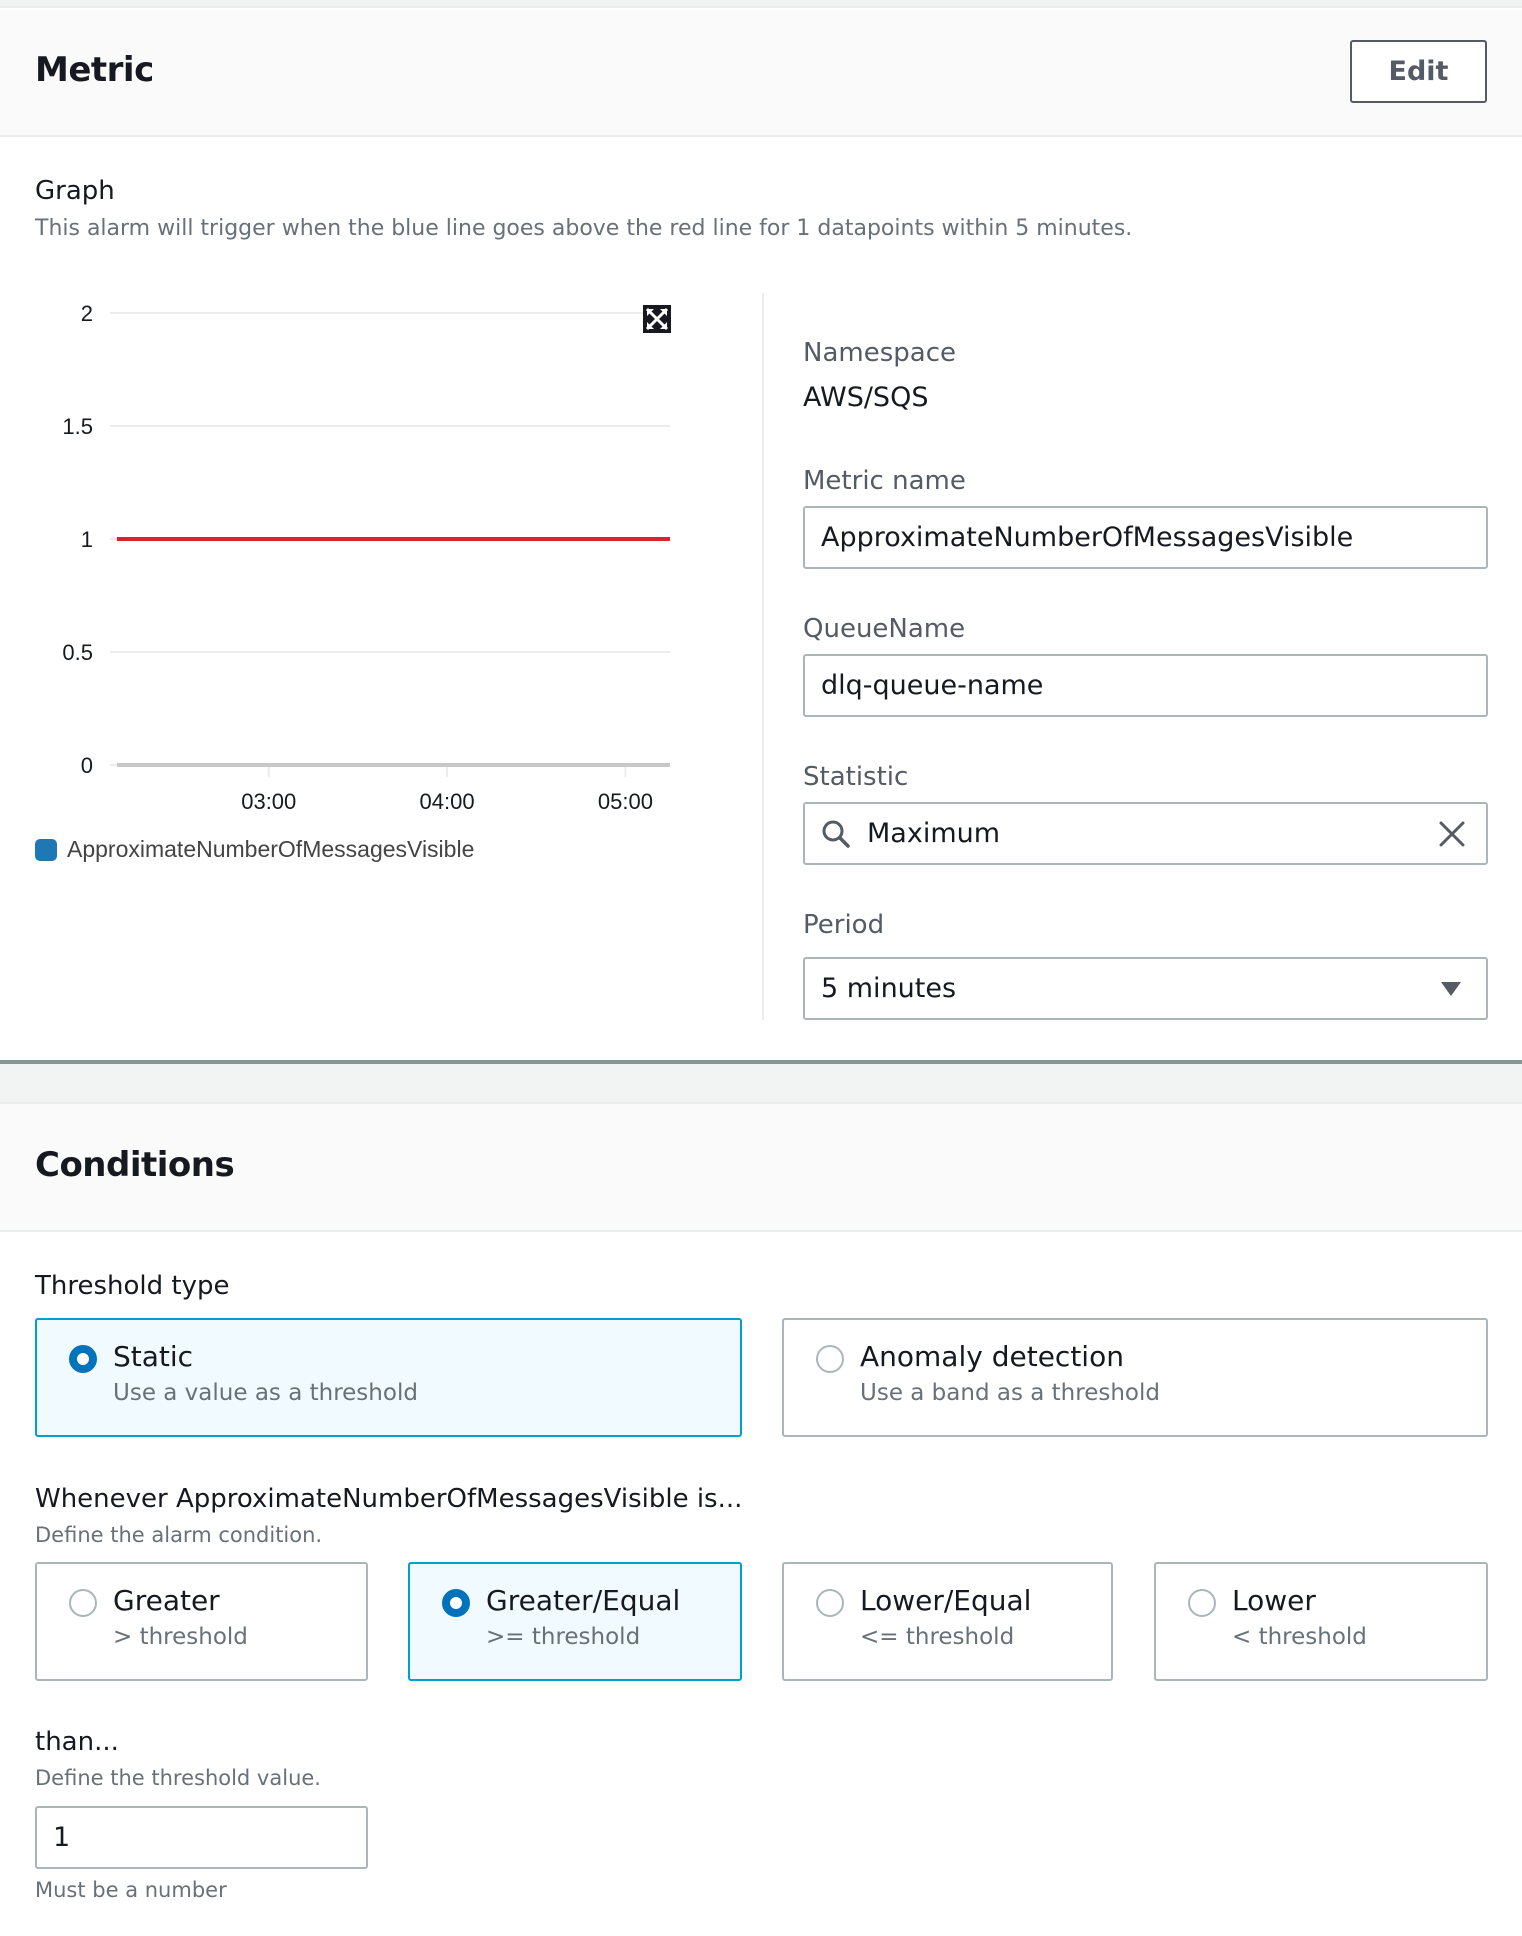 The image size is (1522, 1936). Describe the element at coordinates (75, 191) in the screenshot. I see `graph-label: Graph` at that location.